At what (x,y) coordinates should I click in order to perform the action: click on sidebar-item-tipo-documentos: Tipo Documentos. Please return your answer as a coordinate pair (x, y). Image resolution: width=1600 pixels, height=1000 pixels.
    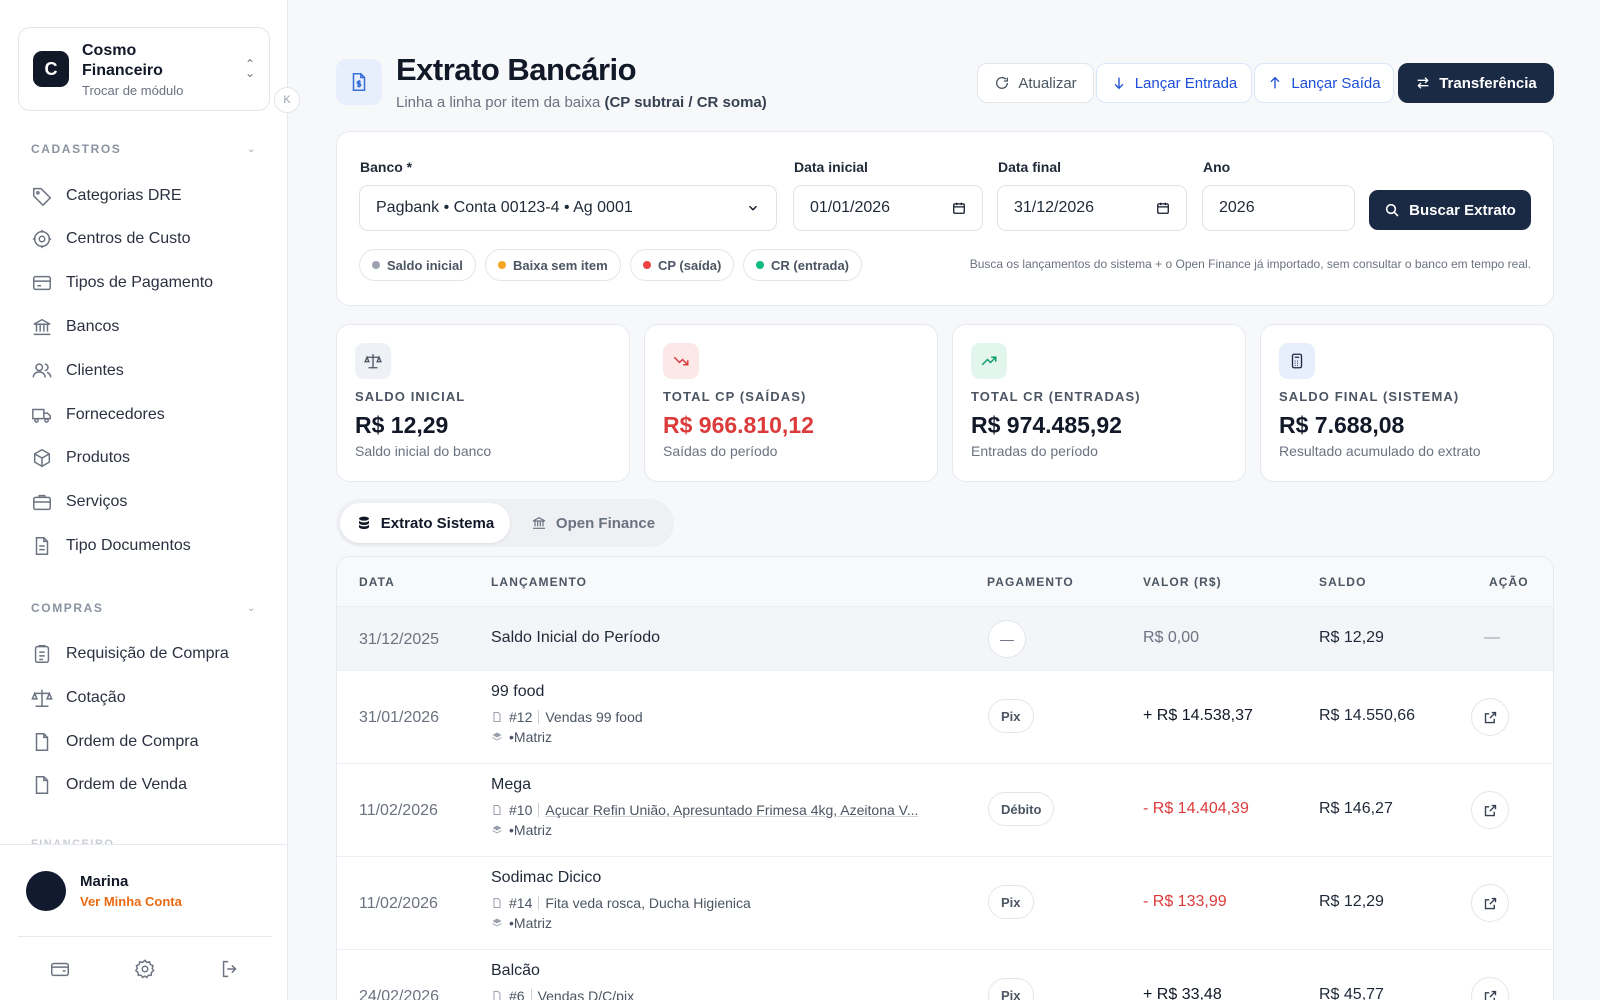
    Looking at the image, I should click on (151, 546).